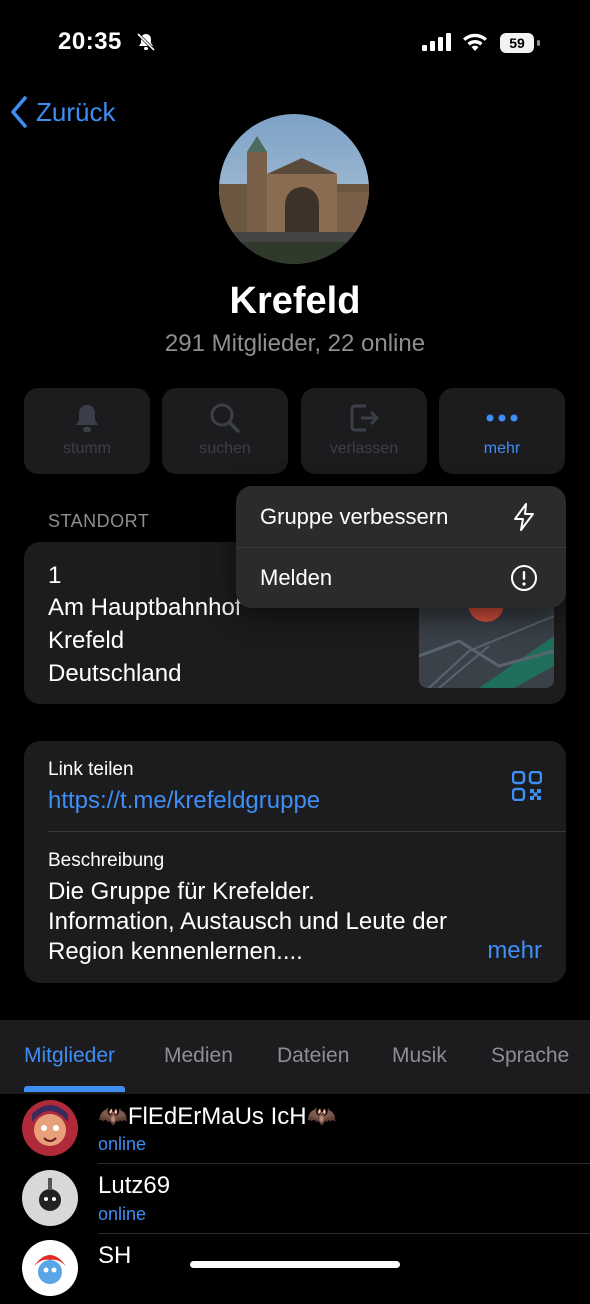 The height and width of the screenshot is (1304, 590). Describe the element at coordinates (354, 516) in the screenshot. I see `menu-item-label: Gruppe verbessern` at that location.